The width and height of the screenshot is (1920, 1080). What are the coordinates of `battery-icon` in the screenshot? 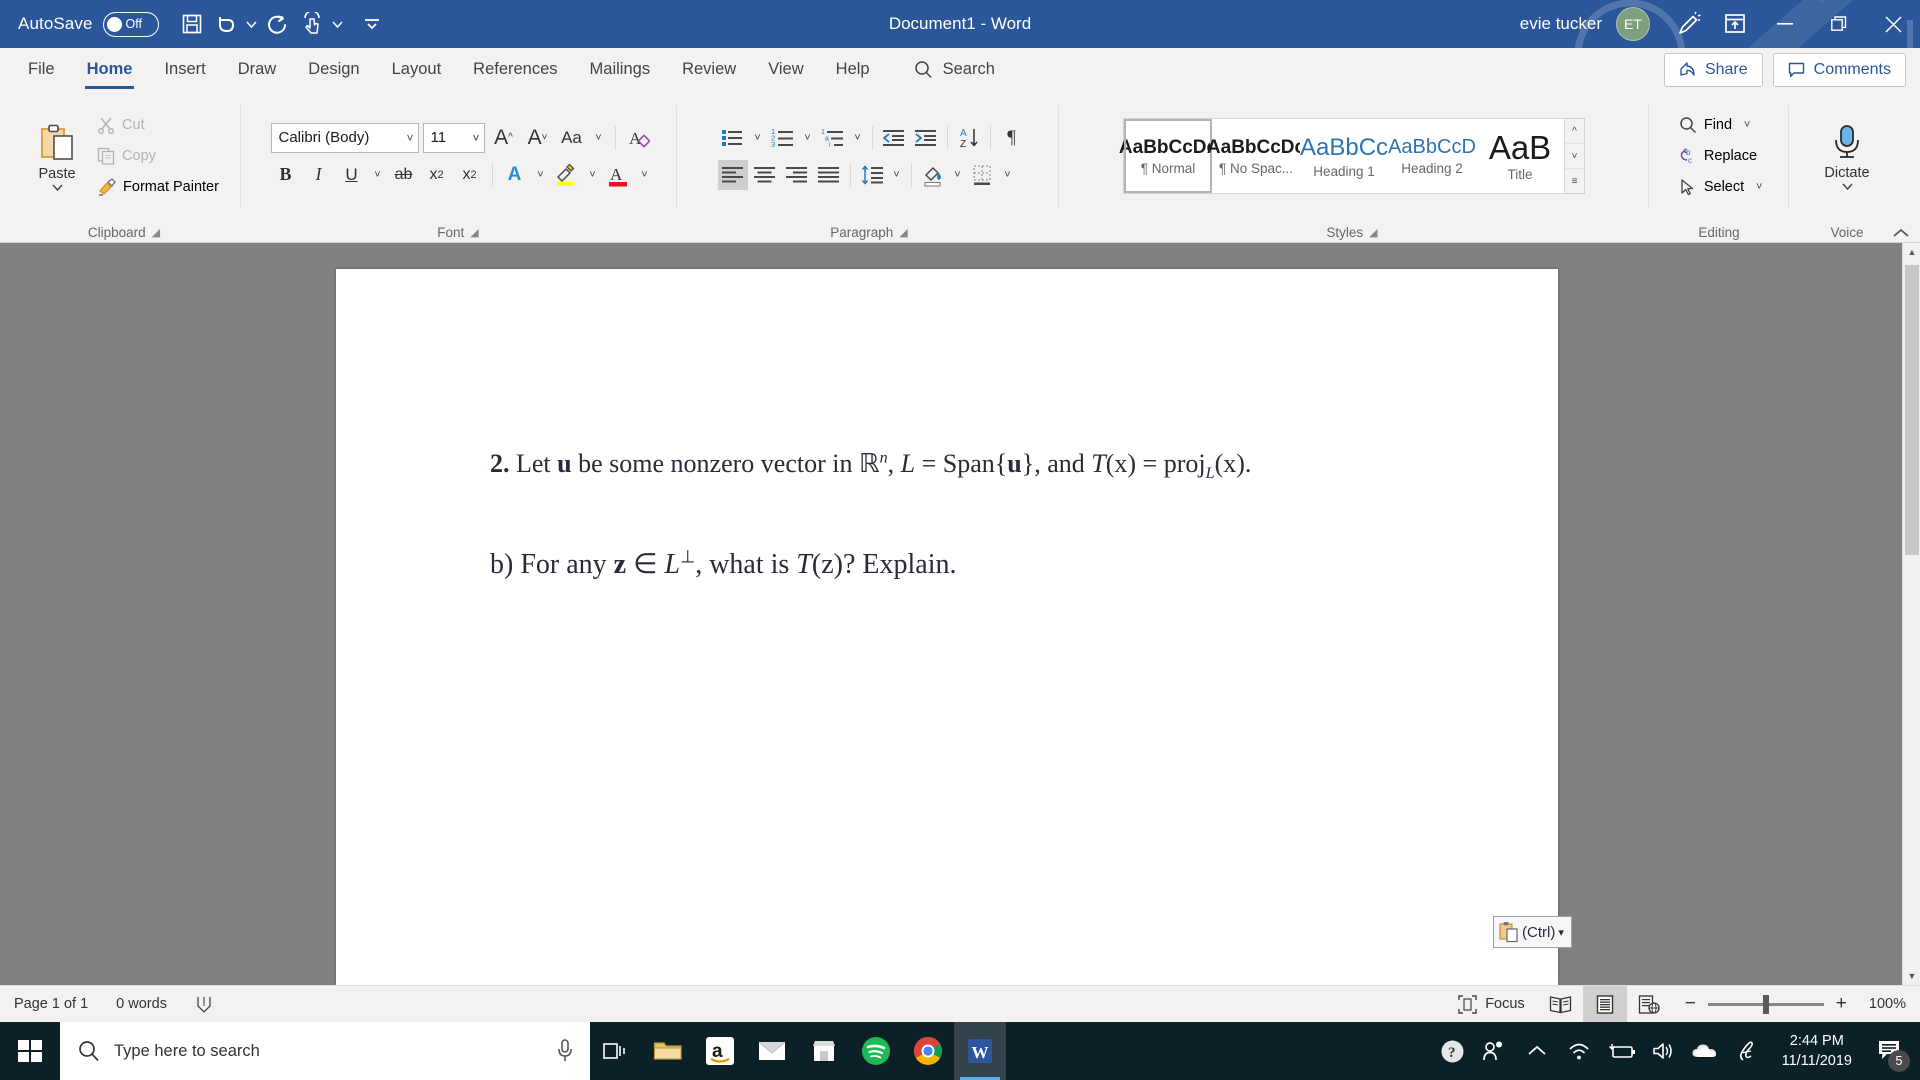 It's located at (1621, 1051).